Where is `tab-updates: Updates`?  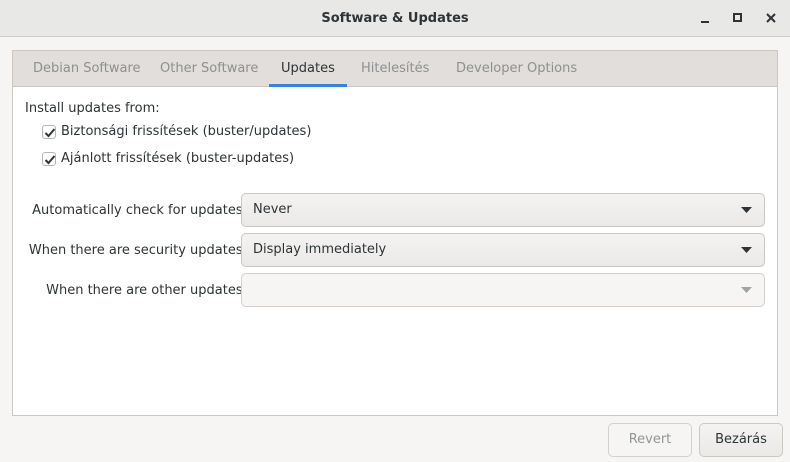 tab-updates: Updates is located at coordinates (308, 69).